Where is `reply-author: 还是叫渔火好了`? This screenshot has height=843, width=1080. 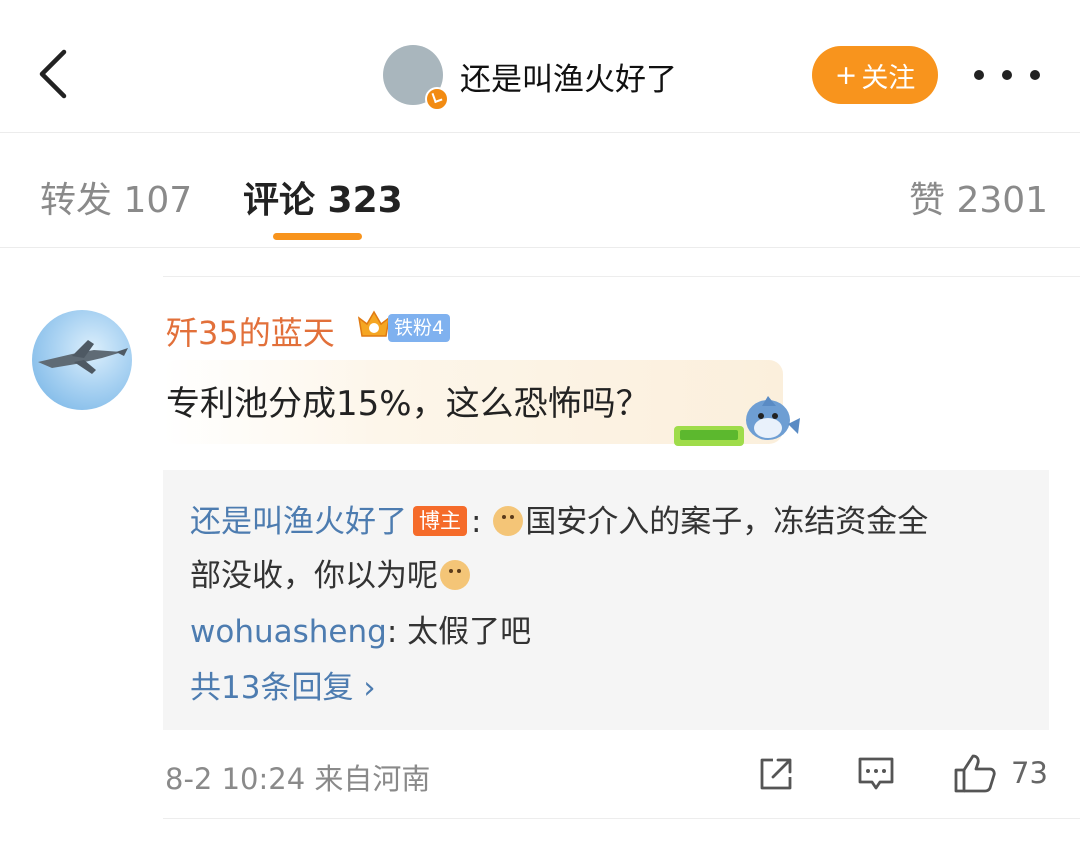 reply-author: 还是叫渔火好了 is located at coordinates (298, 522).